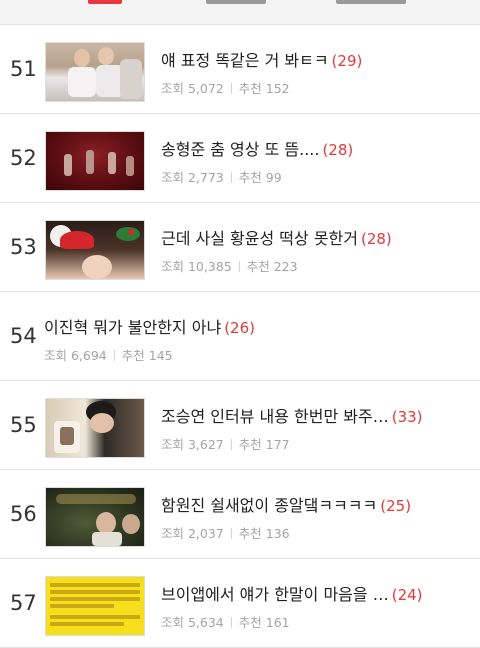  Describe the element at coordinates (258, 354) in the screenshot. I see `post-meta: 조회 6,694 추천 145` at that location.